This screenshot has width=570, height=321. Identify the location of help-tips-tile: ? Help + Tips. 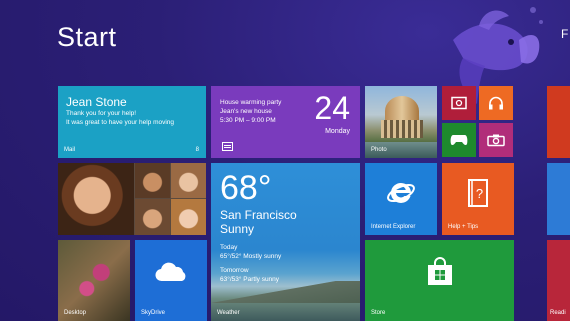
(478, 199).